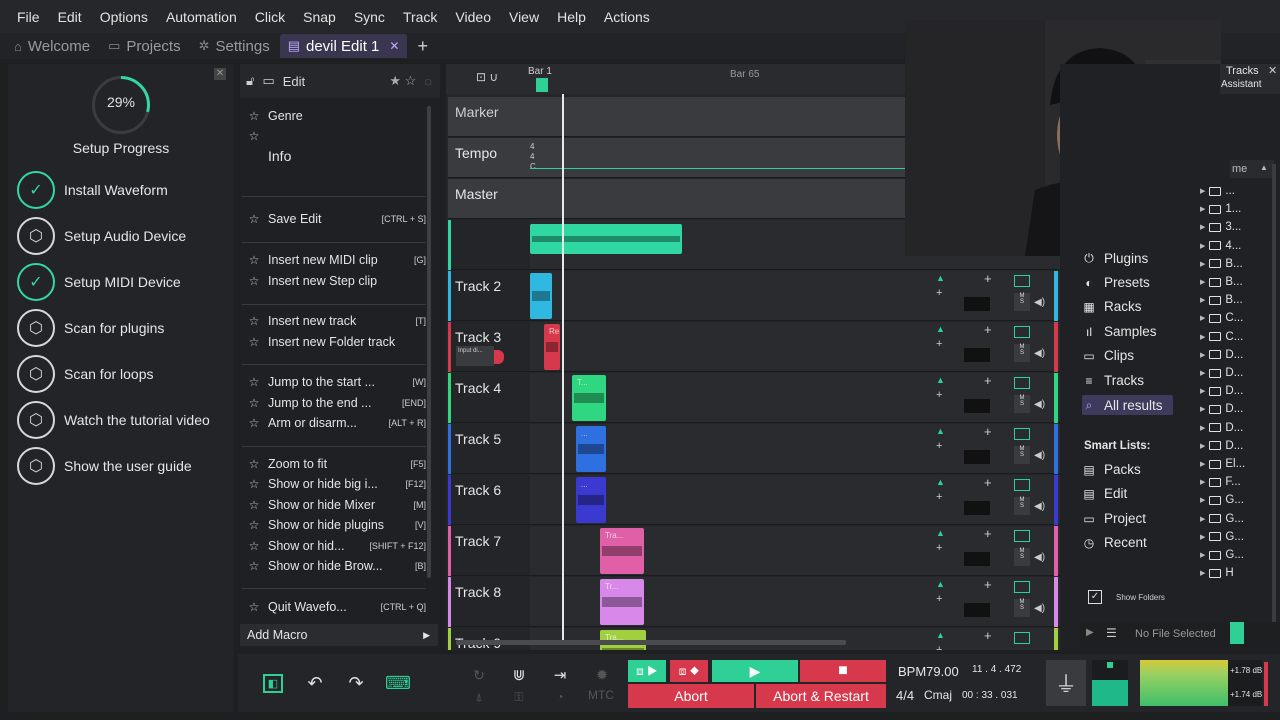 The height and width of the screenshot is (720, 1280). I want to click on audio-clip, so click(606, 239).